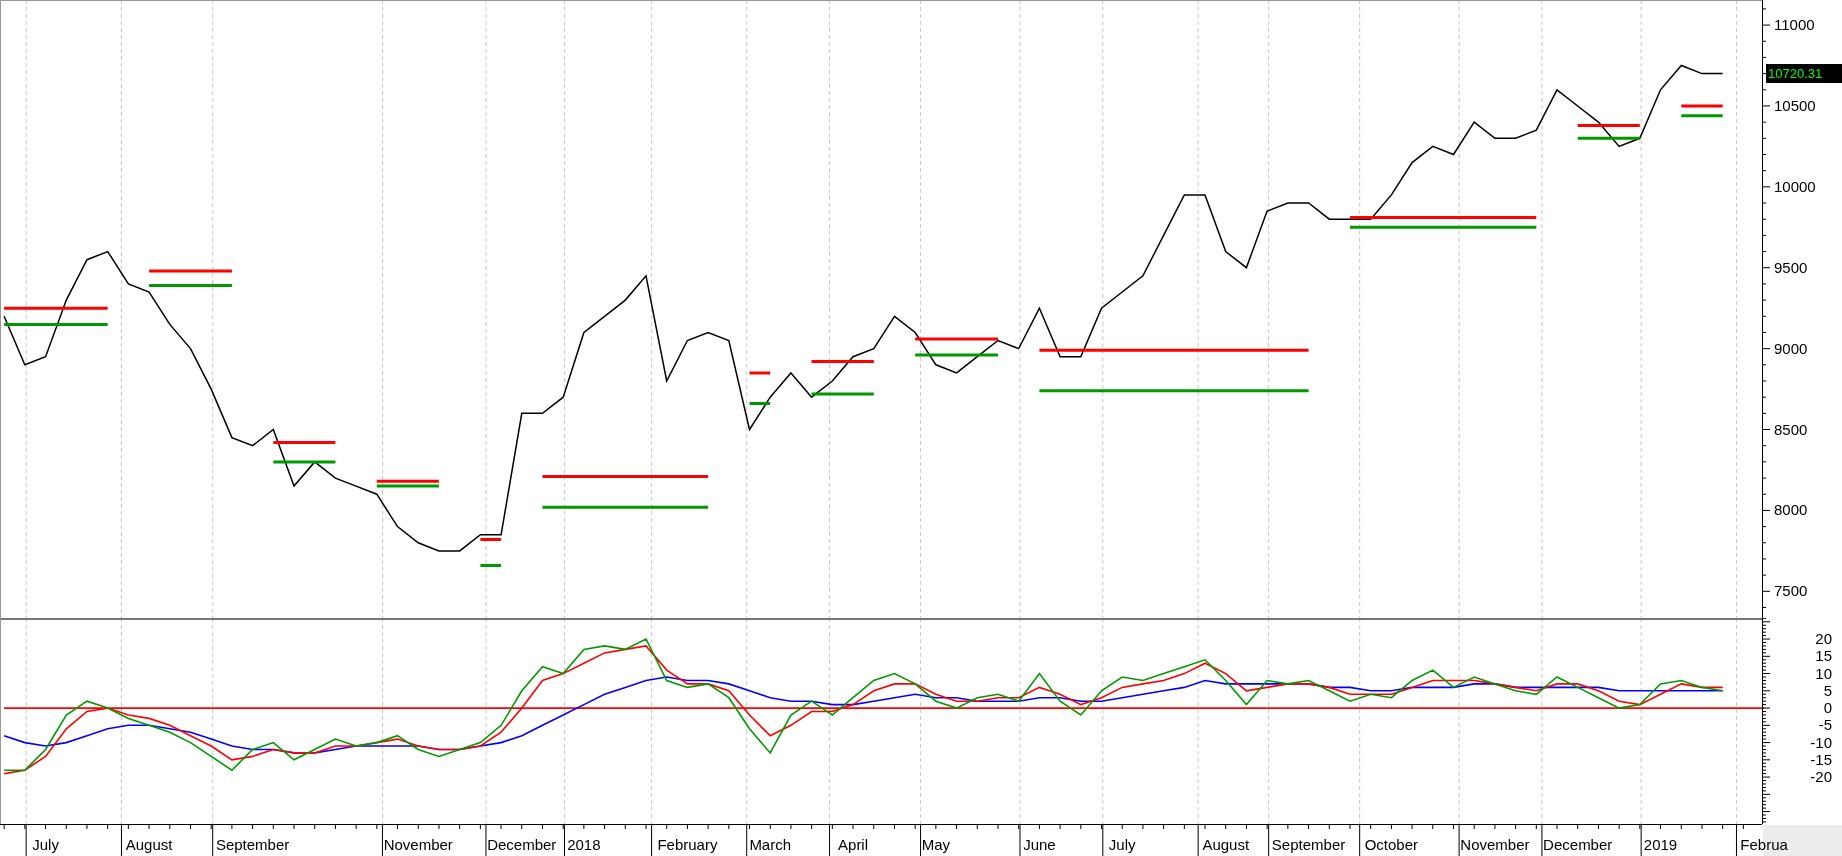 The height and width of the screenshot is (856, 1842). What do you see at coordinates (1791, 429) in the screenshot?
I see `y-axis-label: 8500` at bounding box center [1791, 429].